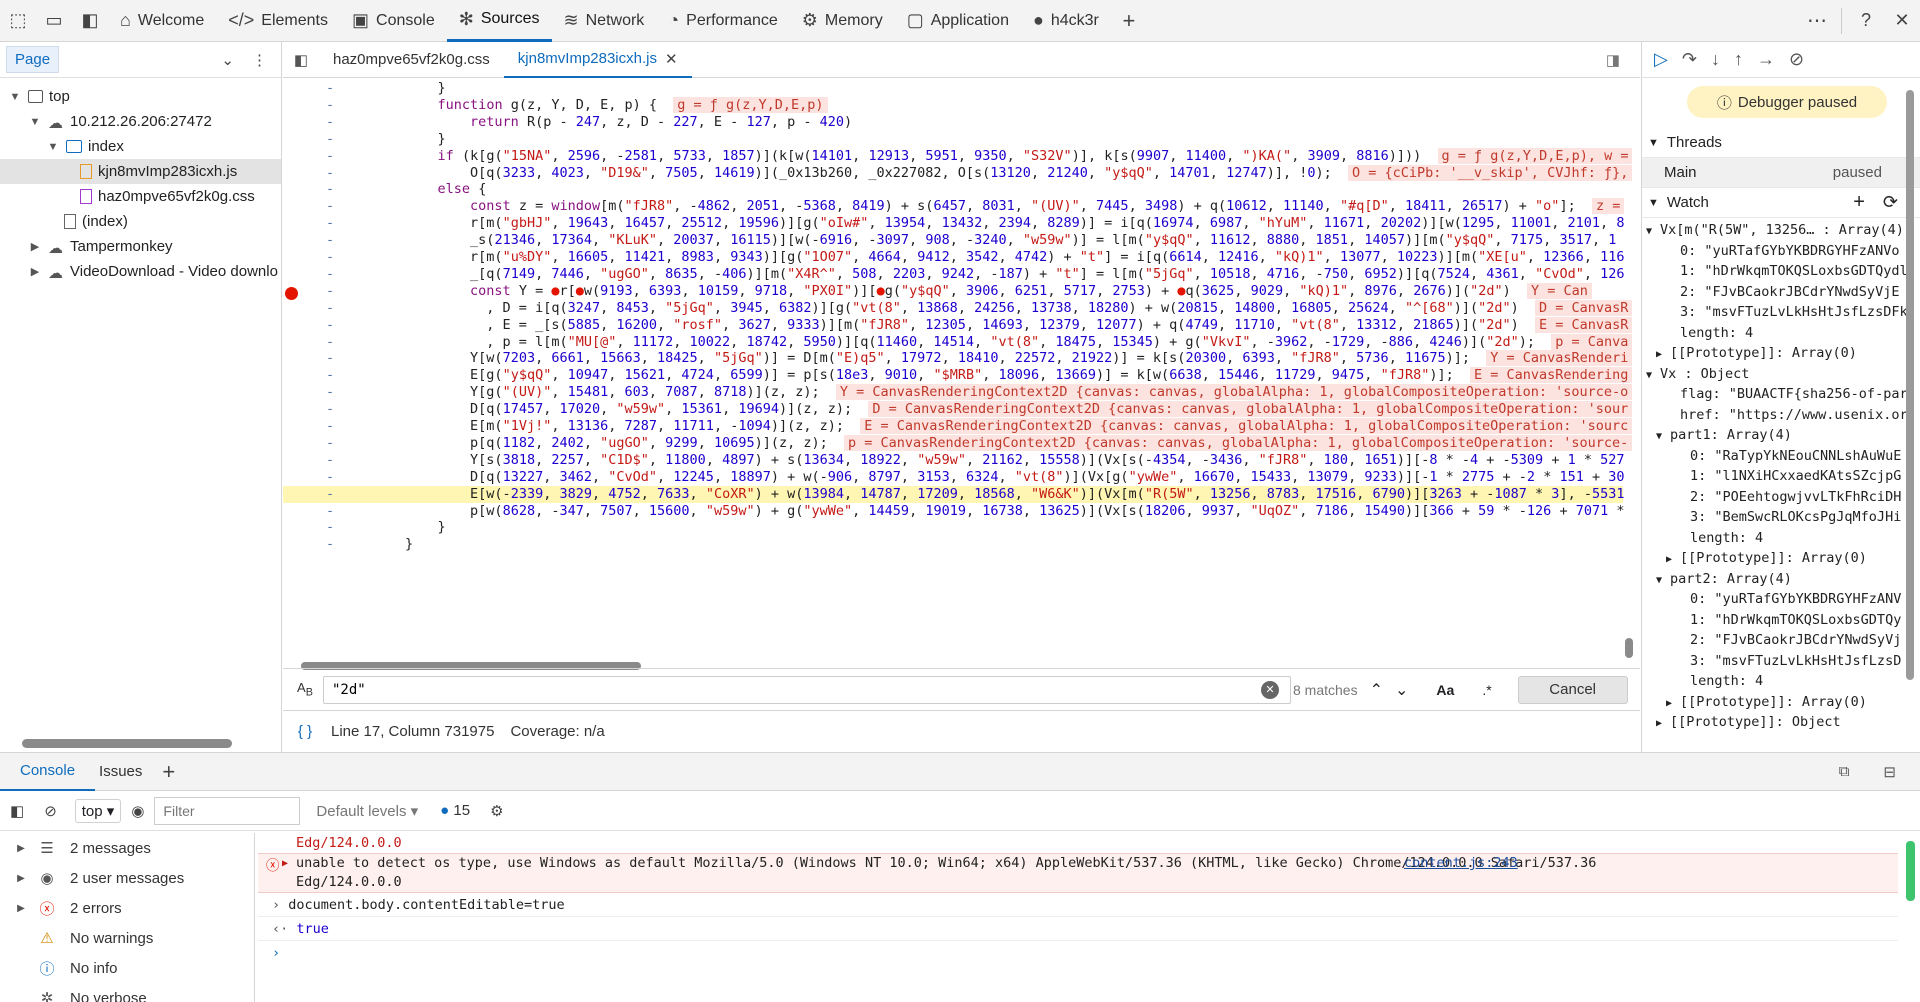  Describe the element at coordinates (671, 59) in the screenshot. I see `close-tab-icon: ✕` at that location.